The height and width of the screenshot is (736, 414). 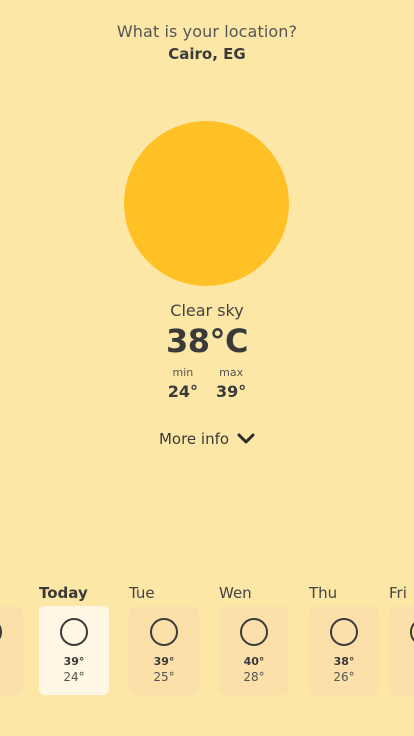 I want to click on forecast-day: Wen 40° 28°, so click(x=254, y=638).